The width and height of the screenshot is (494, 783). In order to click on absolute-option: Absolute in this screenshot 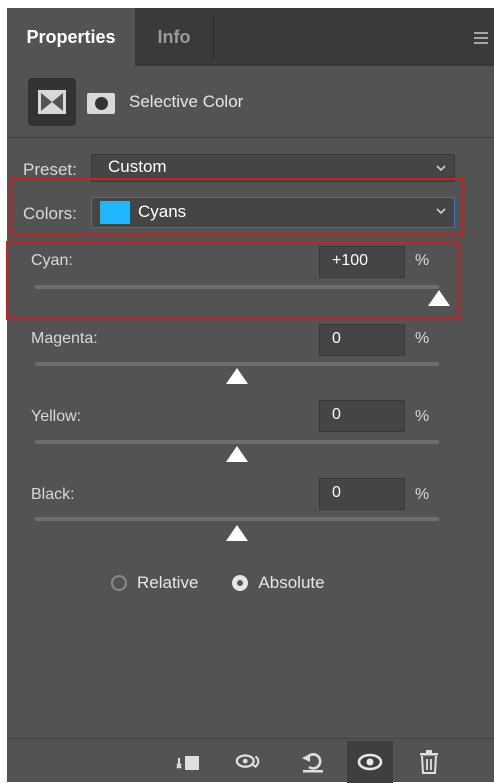, I will do `click(278, 583)`.